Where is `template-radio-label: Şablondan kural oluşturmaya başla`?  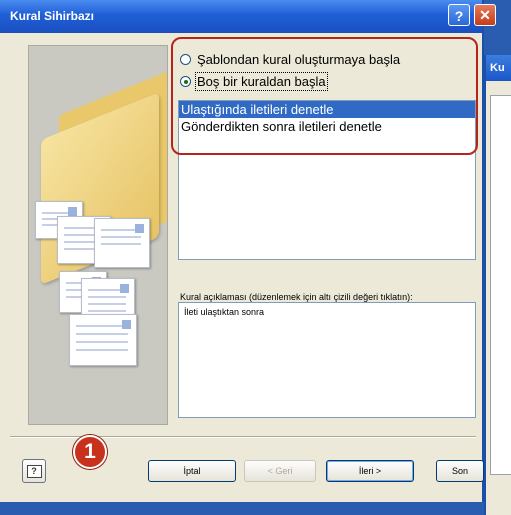
template-radio-label: Şablondan kural oluşturmaya başla is located at coordinates (299, 59).